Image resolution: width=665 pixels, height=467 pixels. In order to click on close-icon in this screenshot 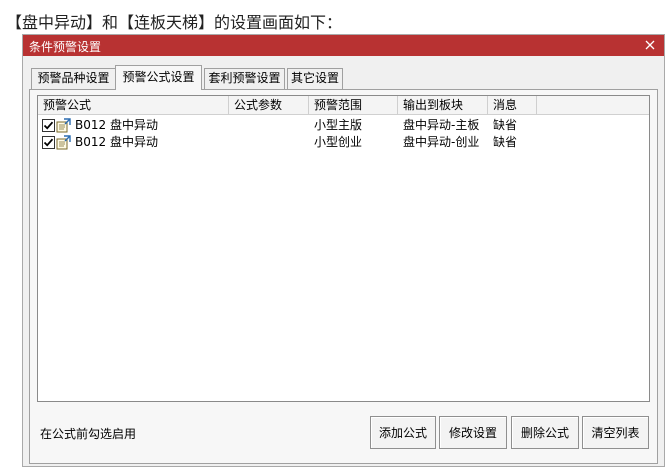, I will do `click(650, 45)`.